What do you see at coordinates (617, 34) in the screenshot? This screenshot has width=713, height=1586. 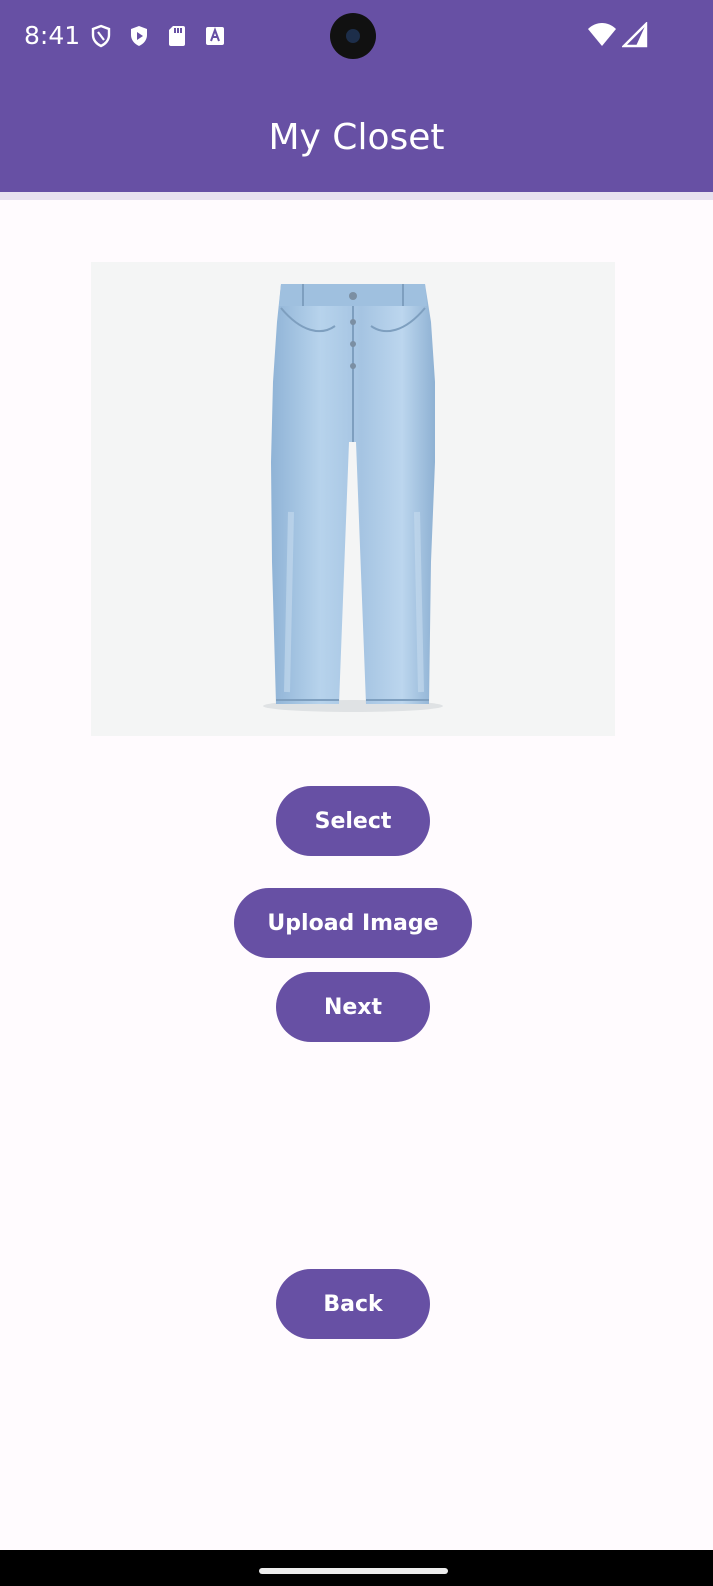 I see `status-icons-right` at bounding box center [617, 34].